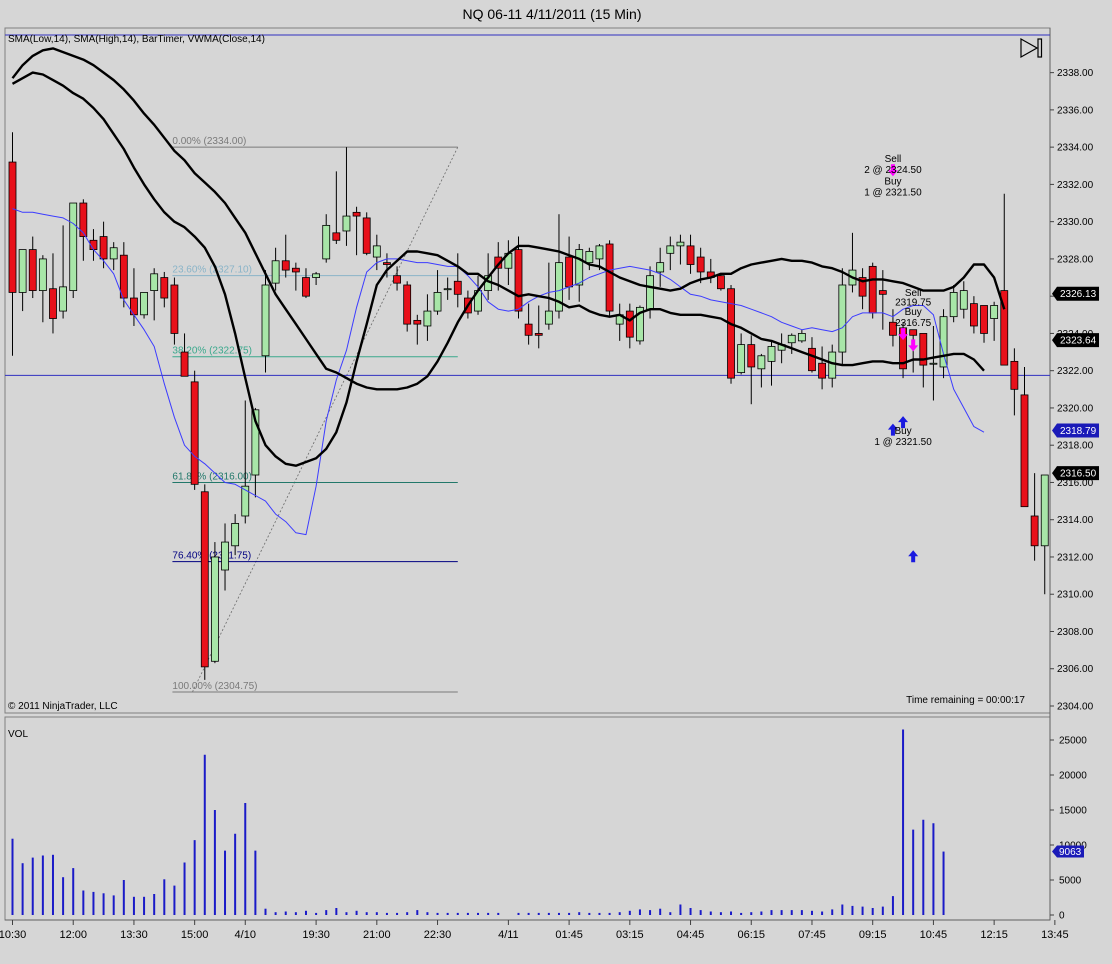  What do you see at coordinates (552, 14) in the screenshot?
I see `chart-title: NQ 06-11 4/11/2011 (15 Min)` at bounding box center [552, 14].